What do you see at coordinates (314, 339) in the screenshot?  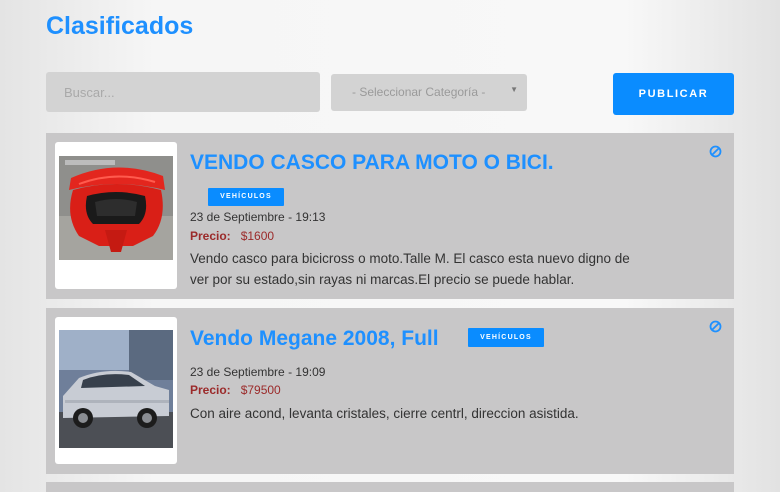 I see `listing-title: Vendo Megane 2008, Full` at bounding box center [314, 339].